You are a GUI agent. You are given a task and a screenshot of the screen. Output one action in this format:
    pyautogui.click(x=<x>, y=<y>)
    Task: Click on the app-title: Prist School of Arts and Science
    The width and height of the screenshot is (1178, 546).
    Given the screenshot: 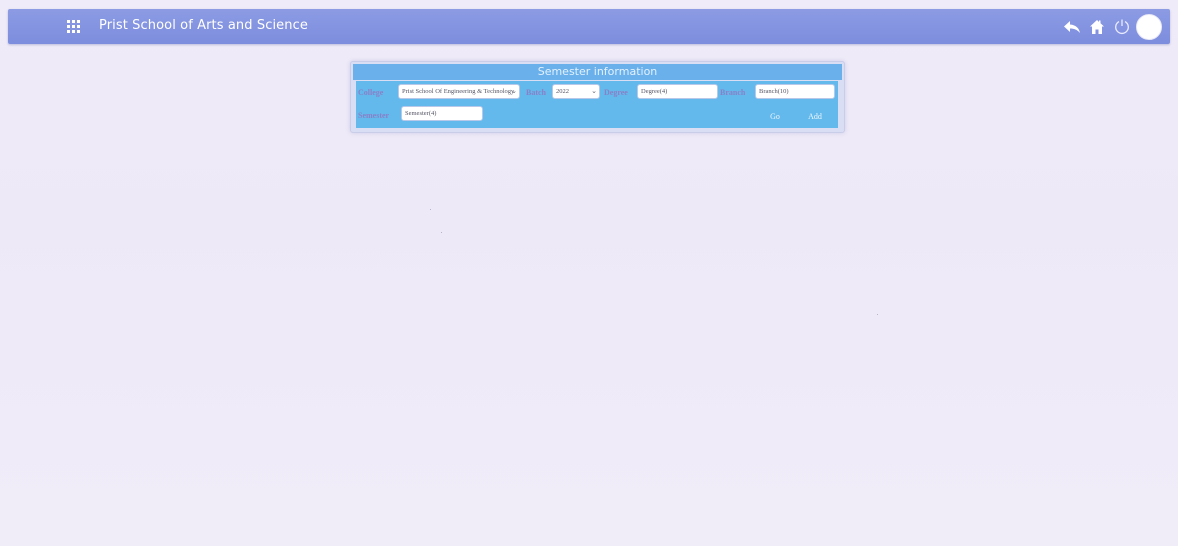 What is the action you would take?
    pyautogui.click(x=203, y=25)
    